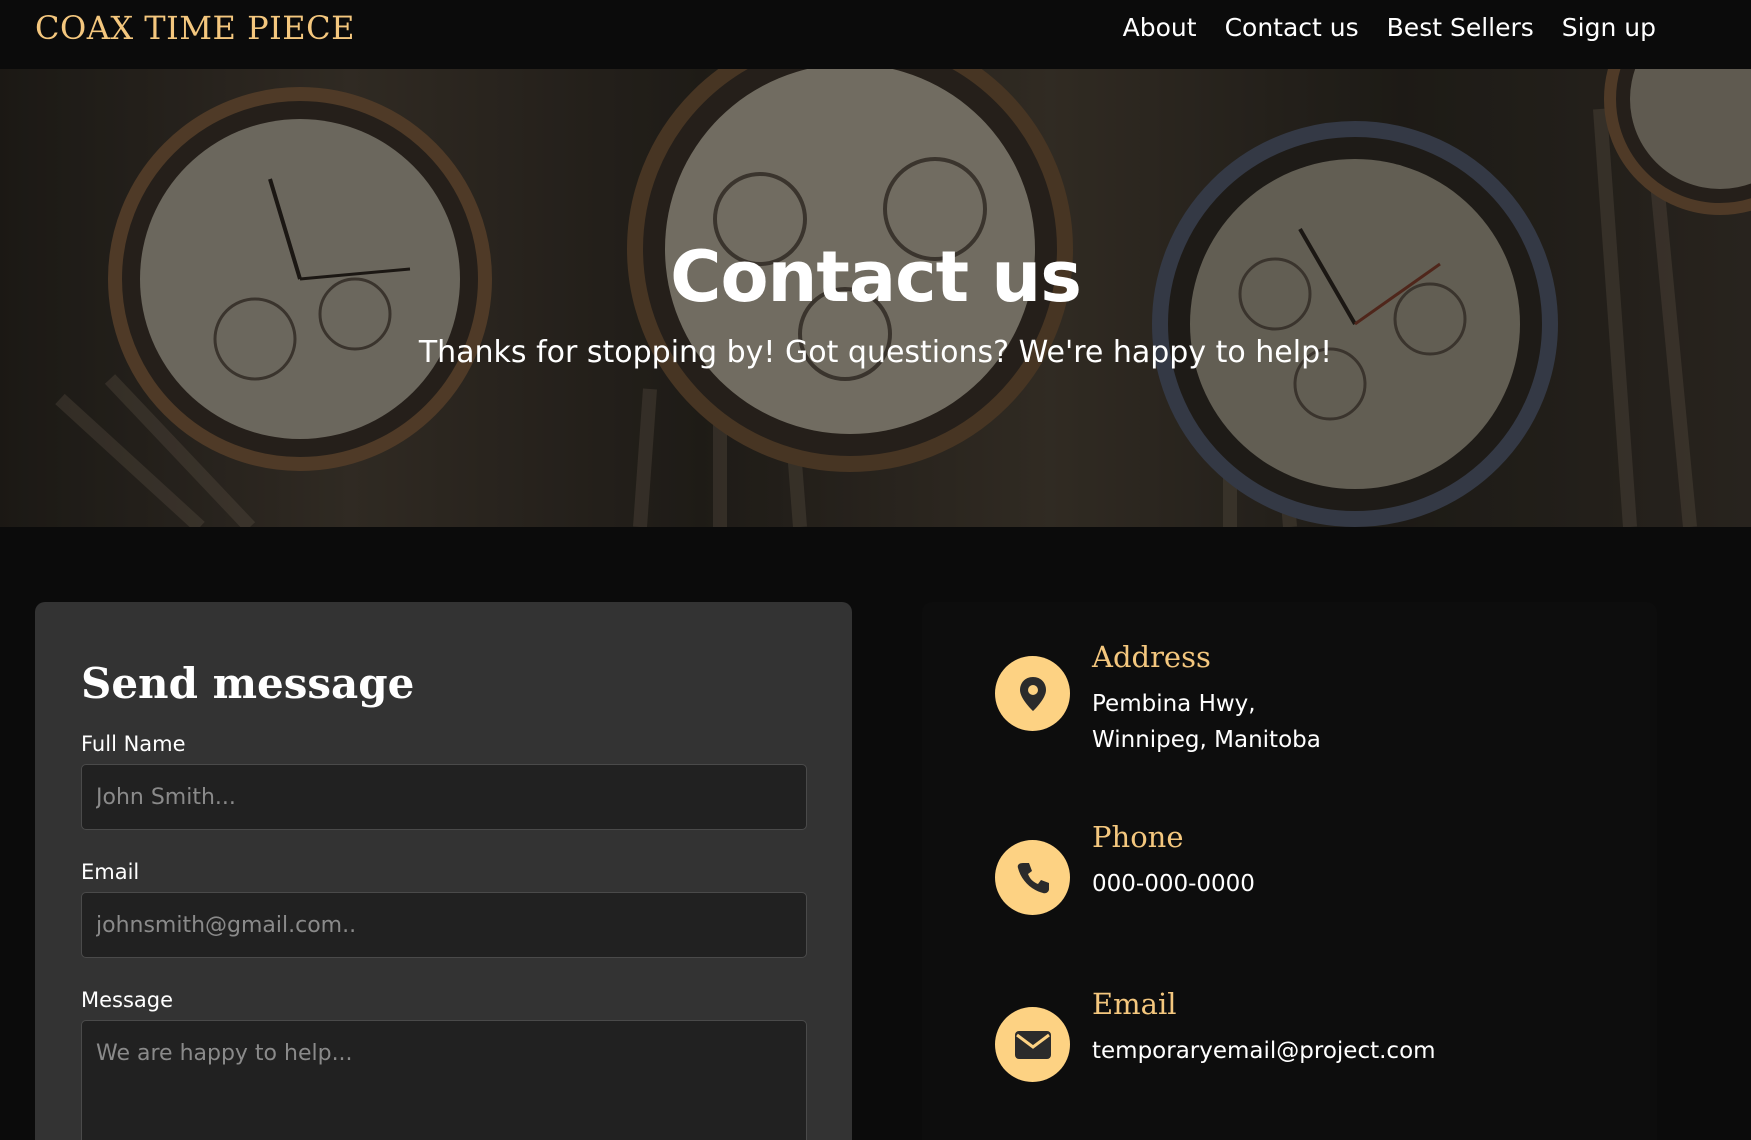  Describe the element at coordinates (133, 744) in the screenshot. I see `full-name-label: Full Name` at that location.